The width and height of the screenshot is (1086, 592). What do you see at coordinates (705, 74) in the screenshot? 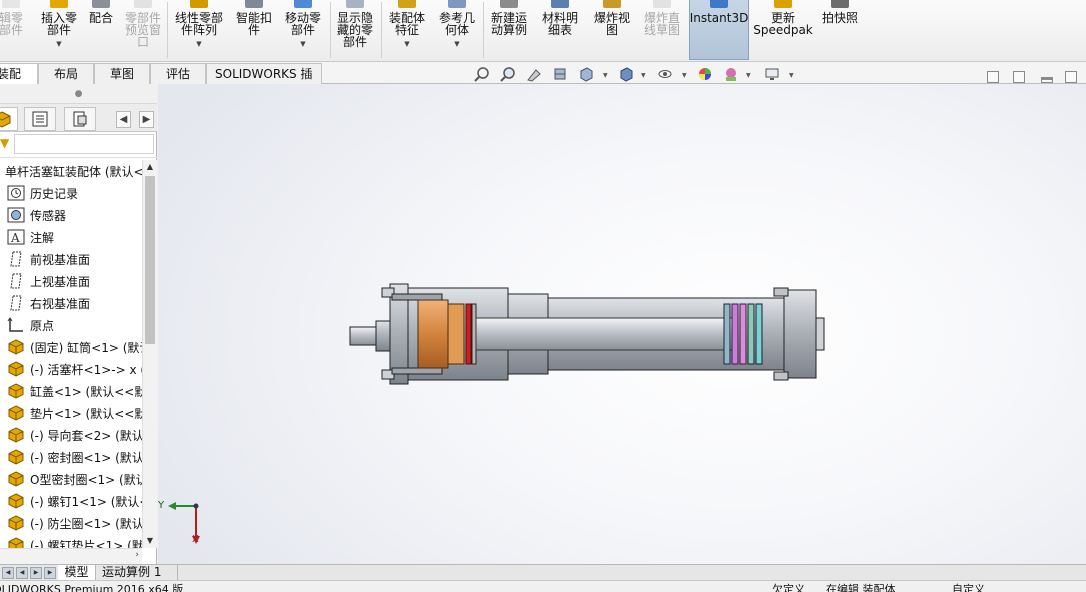
I see `edit-appearance-icon` at bounding box center [705, 74].